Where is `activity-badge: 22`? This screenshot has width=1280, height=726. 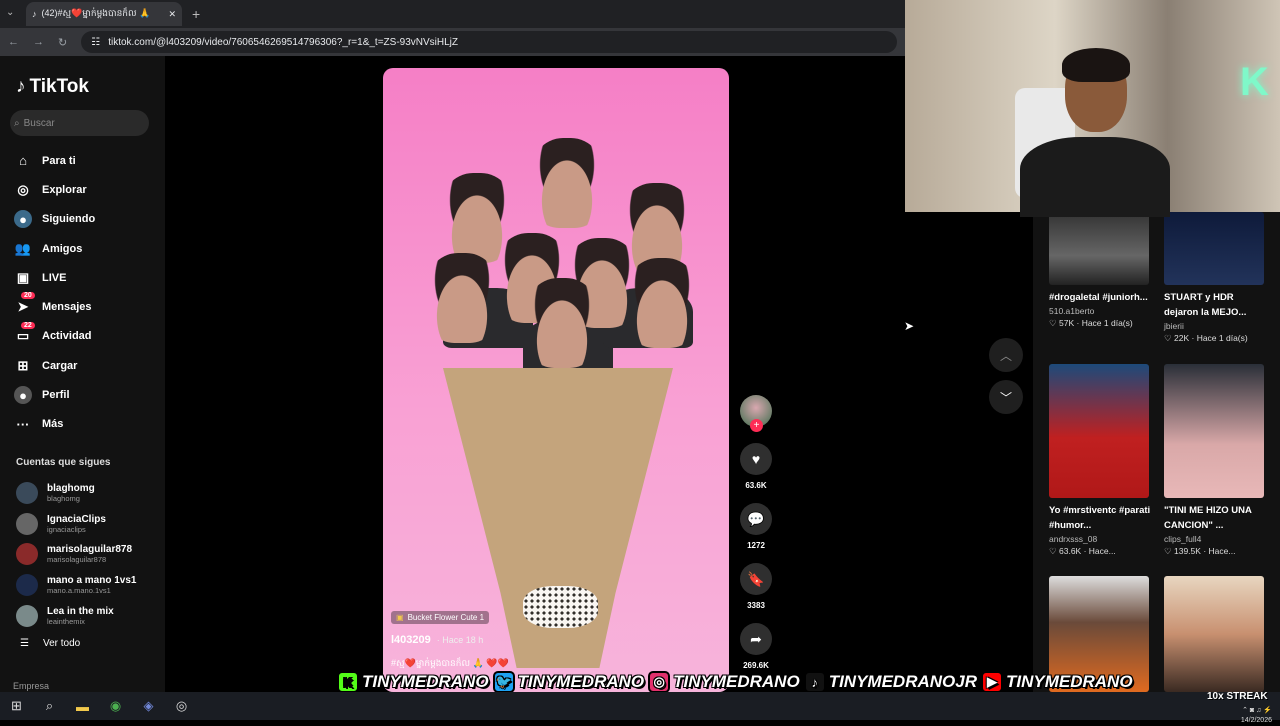
activity-badge: 22 is located at coordinates (28, 325).